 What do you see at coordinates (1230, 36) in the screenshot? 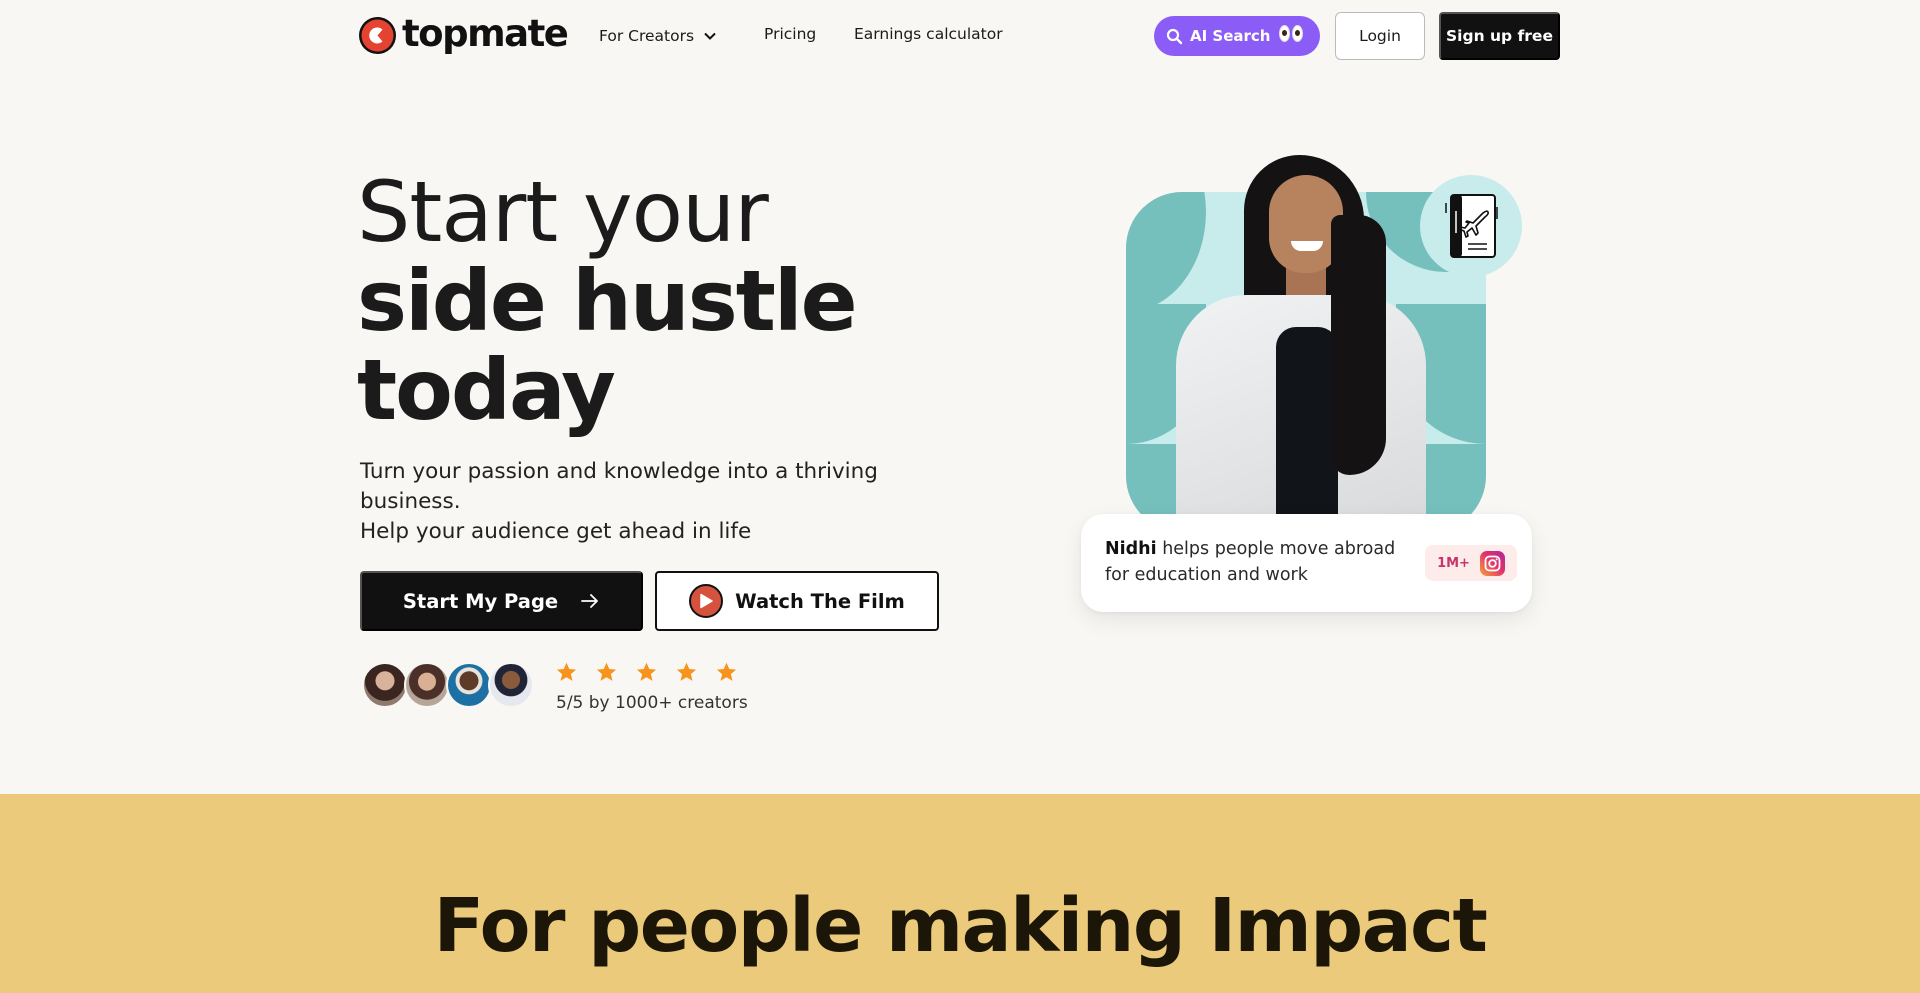
I see `ai-search-label: AI Search` at bounding box center [1230, 36].